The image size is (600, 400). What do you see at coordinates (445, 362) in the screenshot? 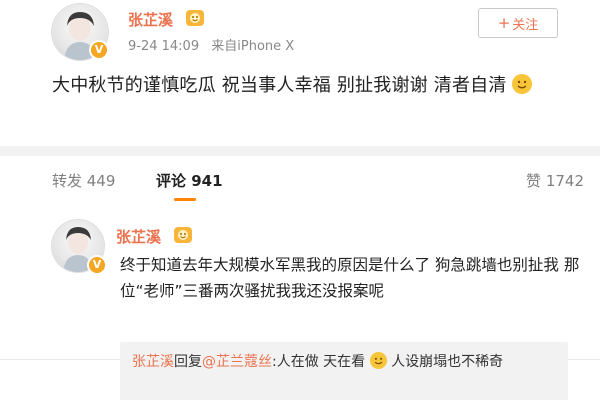
I see `sub-reply-body-end: 人设崩塌也不稀奇` at bounding box center [445, 362].